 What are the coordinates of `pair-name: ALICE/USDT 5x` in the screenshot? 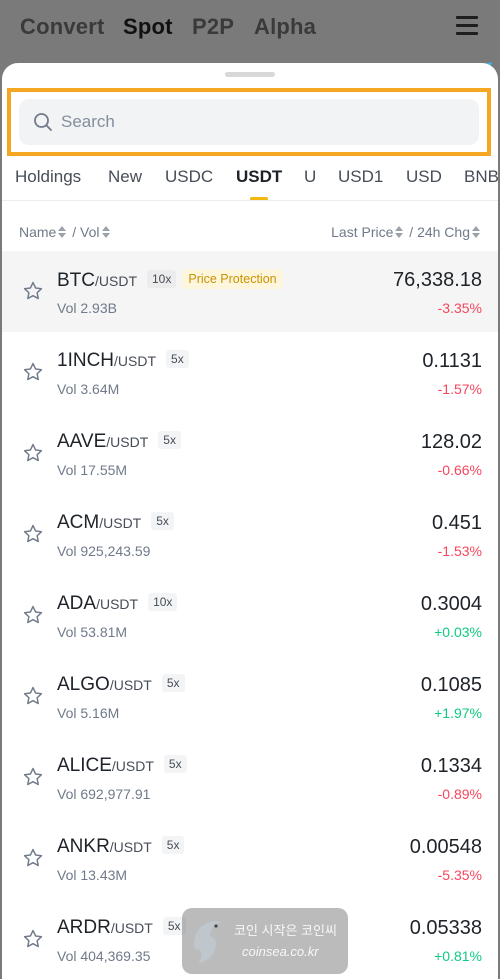 It's located at (122, 766).